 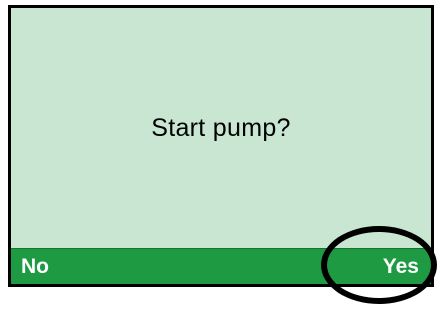 What do you see at coordinates (221, 266) in the screenshot?
I see `softkey-bar: No Yes` at bounding box center [221, 266].